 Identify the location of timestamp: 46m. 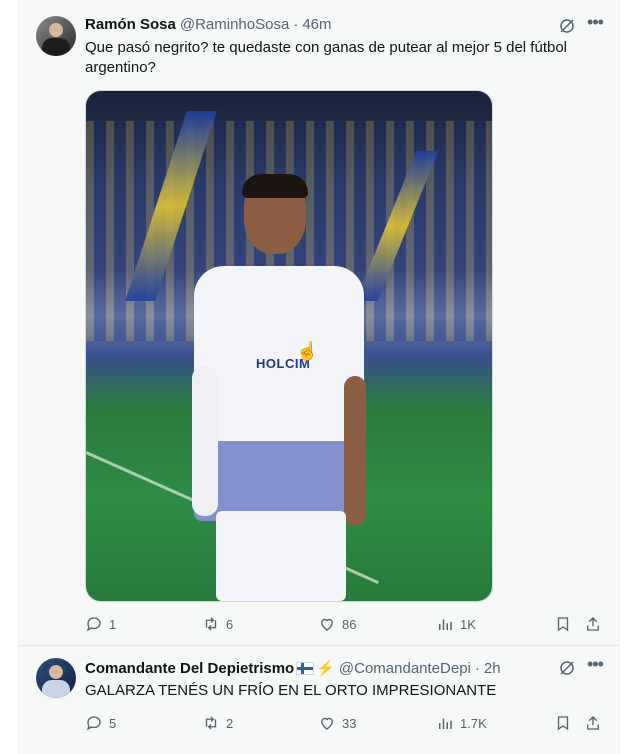
(316, 24).